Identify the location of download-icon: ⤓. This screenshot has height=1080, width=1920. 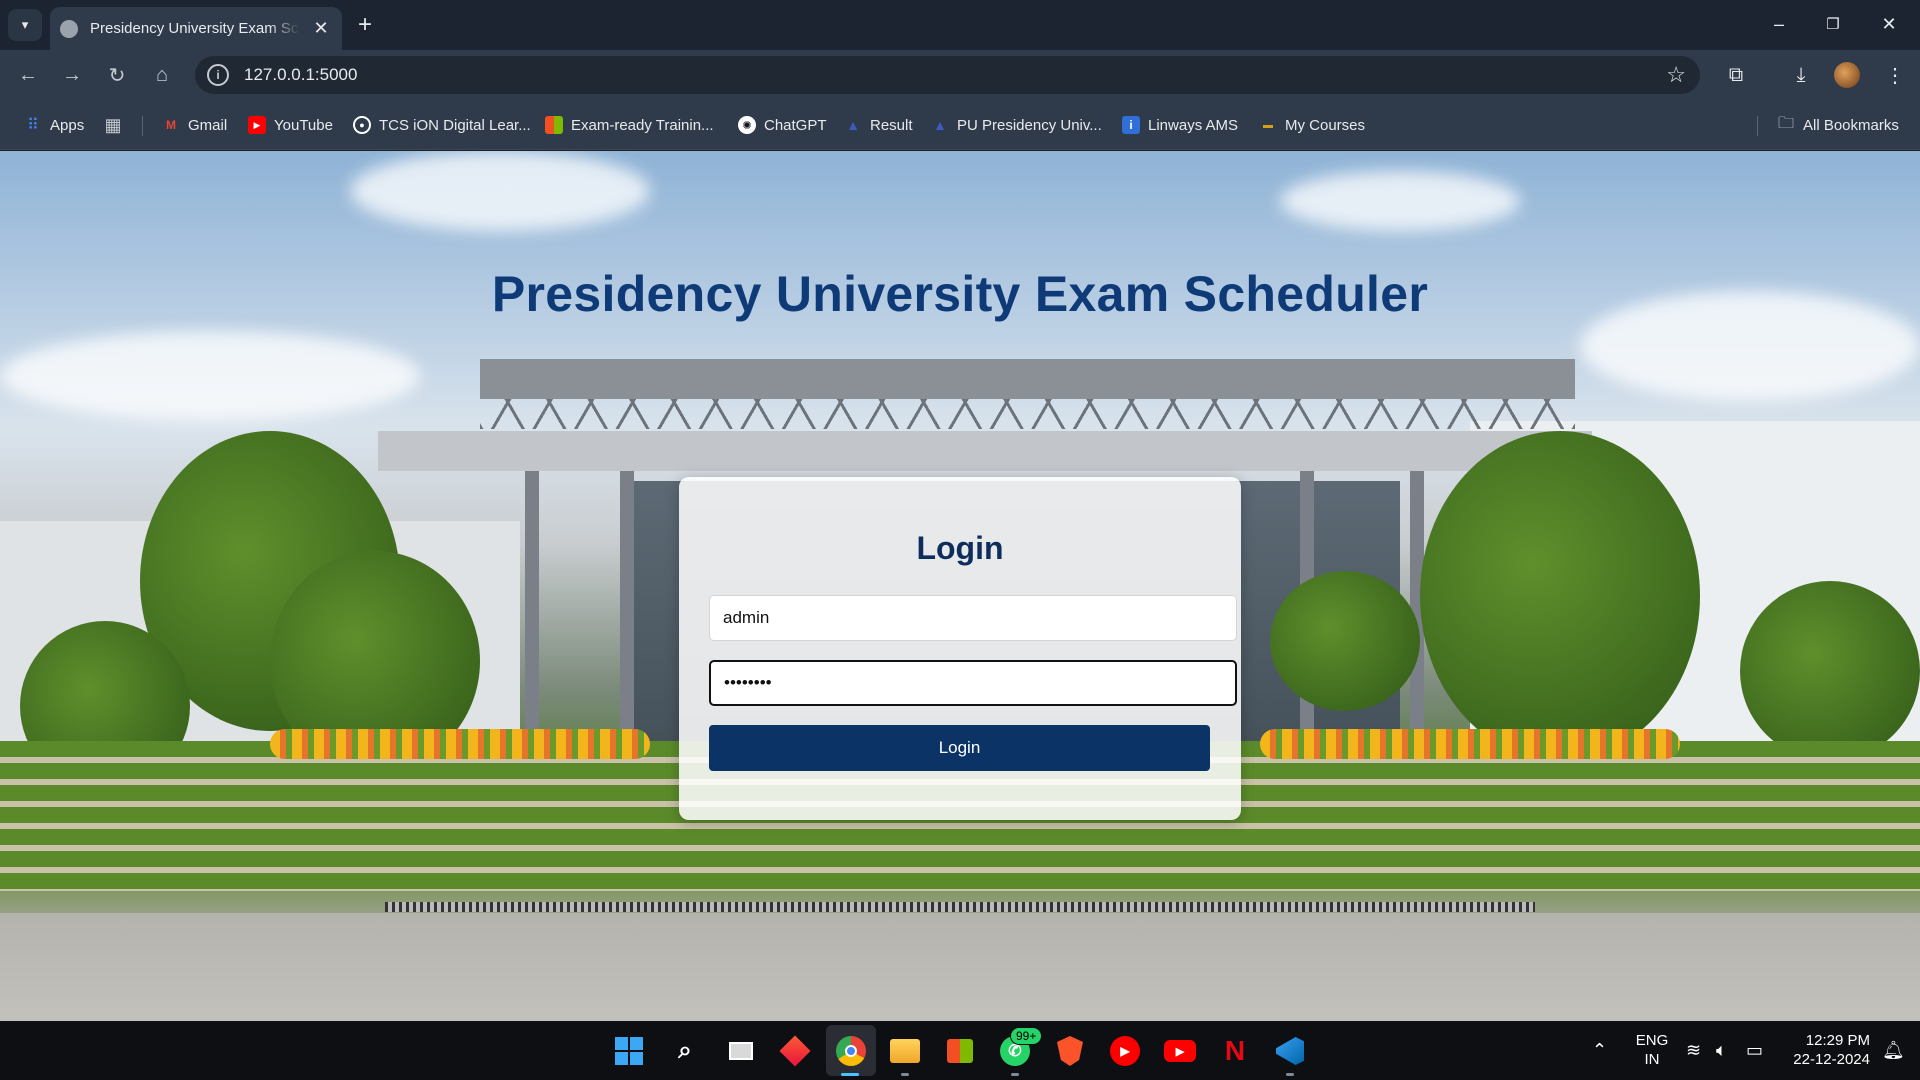
(1801, 75).